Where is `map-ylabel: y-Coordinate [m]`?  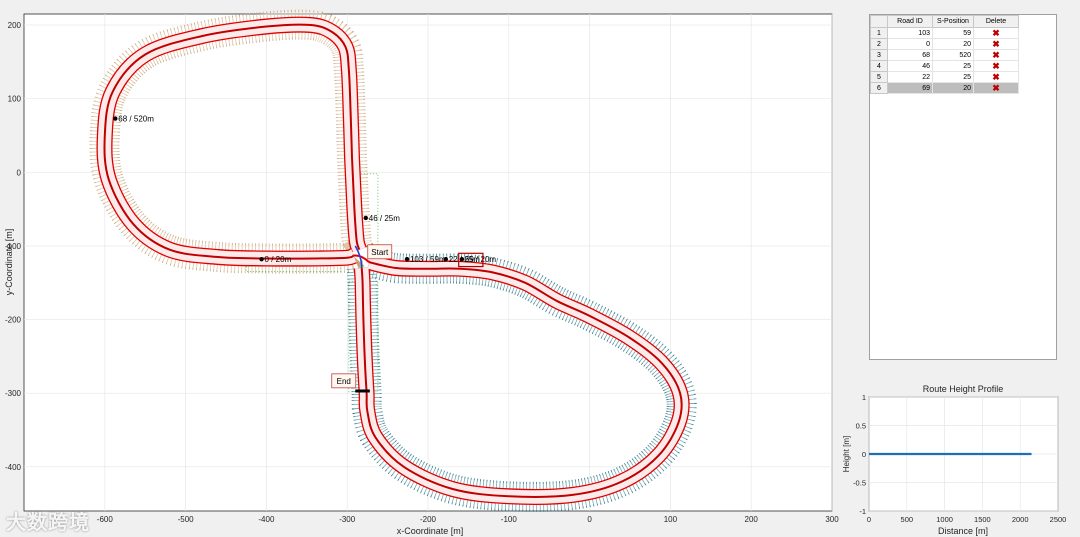 map-ylabel: y-Coordinate [m] is located at coordinates (9, 262).